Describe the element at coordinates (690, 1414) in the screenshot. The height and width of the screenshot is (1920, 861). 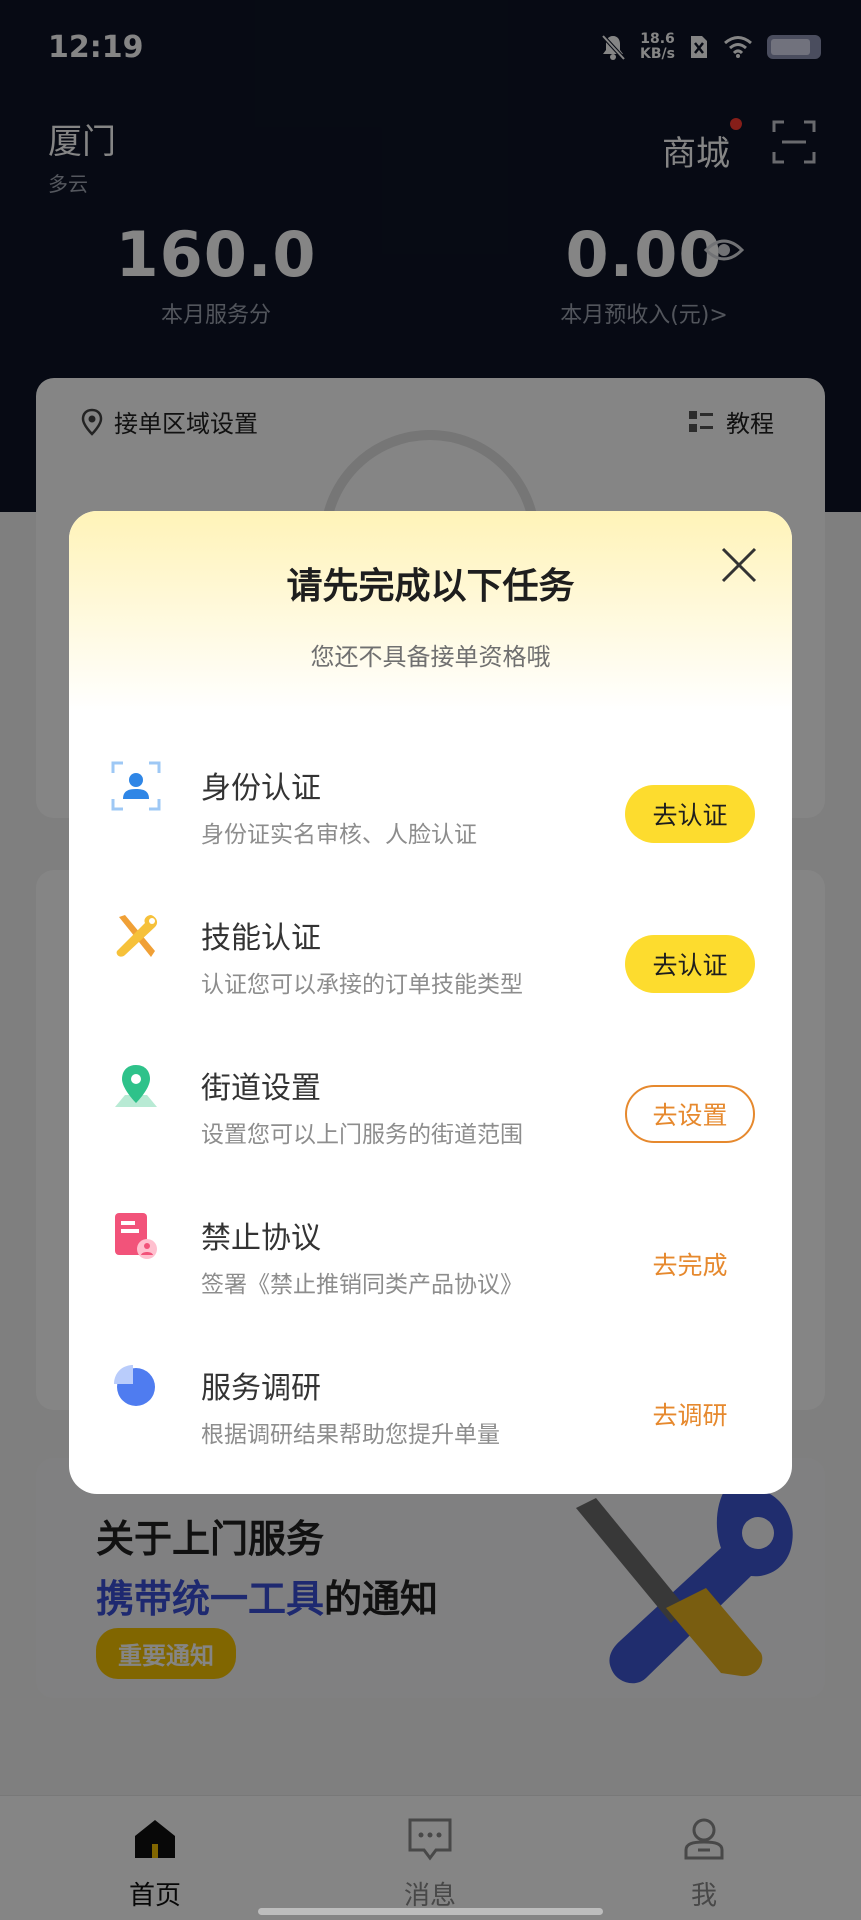
I see `survey-button: 去调研` at that location.